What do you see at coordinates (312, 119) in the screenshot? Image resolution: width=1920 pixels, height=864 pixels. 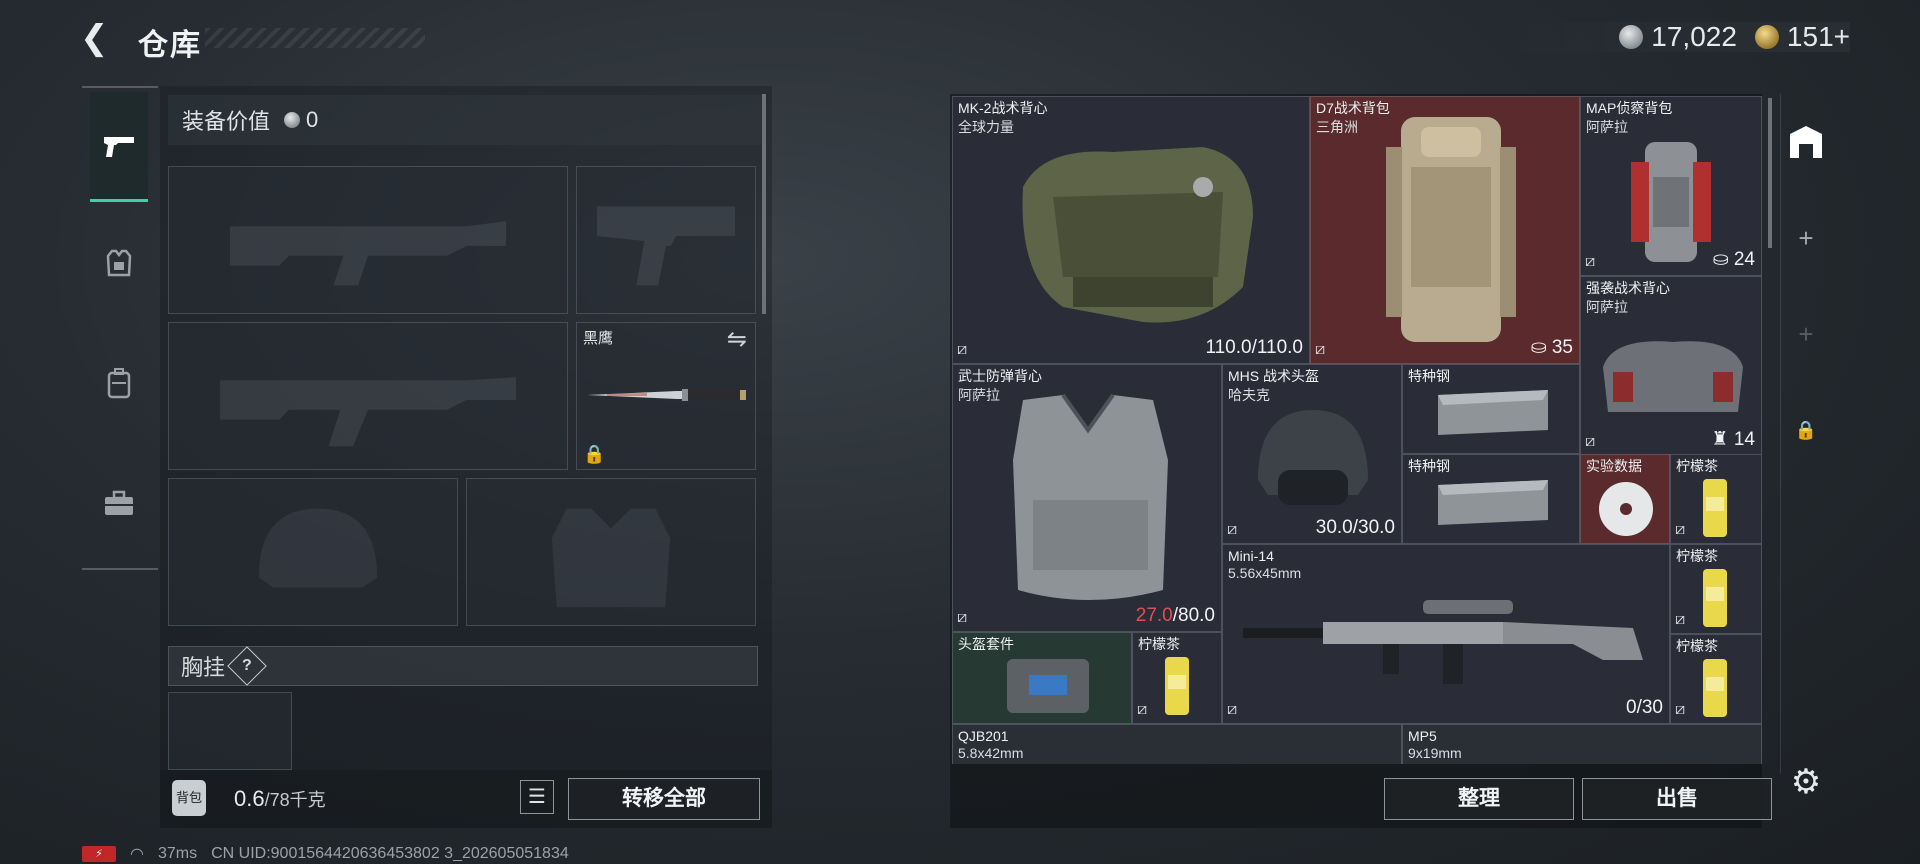 I see `equipment-value: 0` at bounding box center [312, 119].